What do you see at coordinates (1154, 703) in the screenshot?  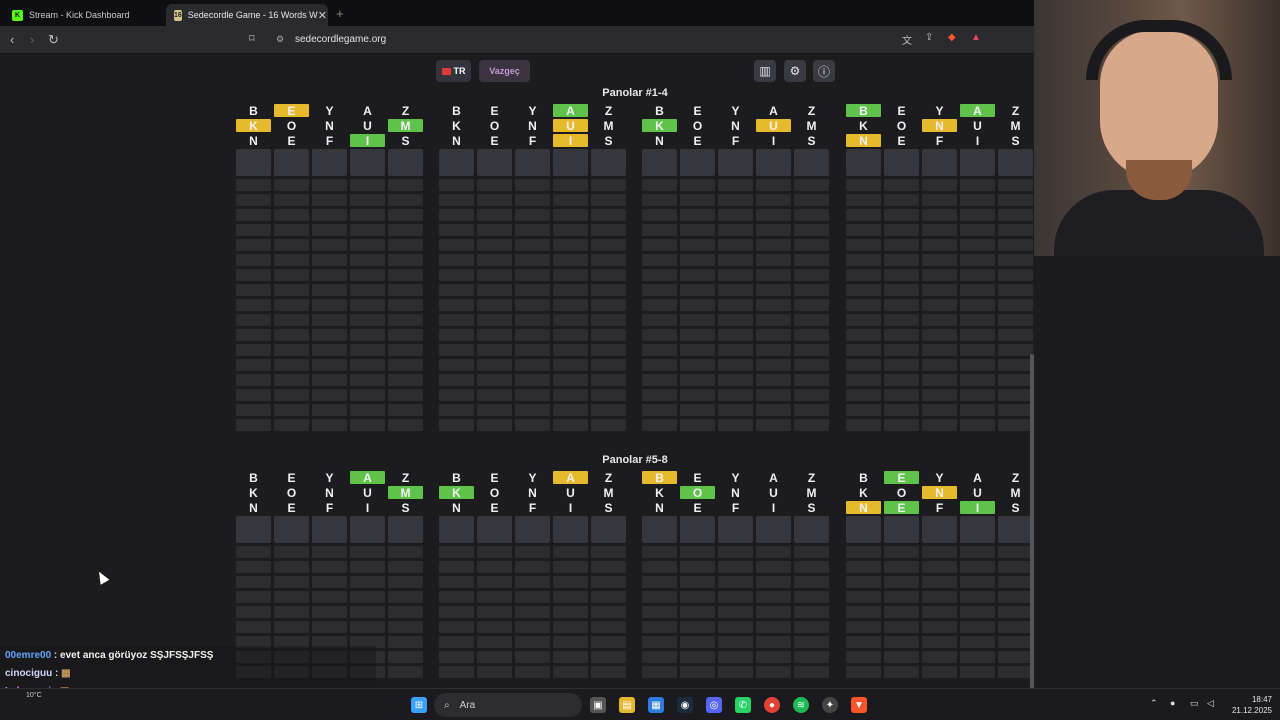 I see `chevron-up-icon: ⌃` at bounding box center [1154, 703].